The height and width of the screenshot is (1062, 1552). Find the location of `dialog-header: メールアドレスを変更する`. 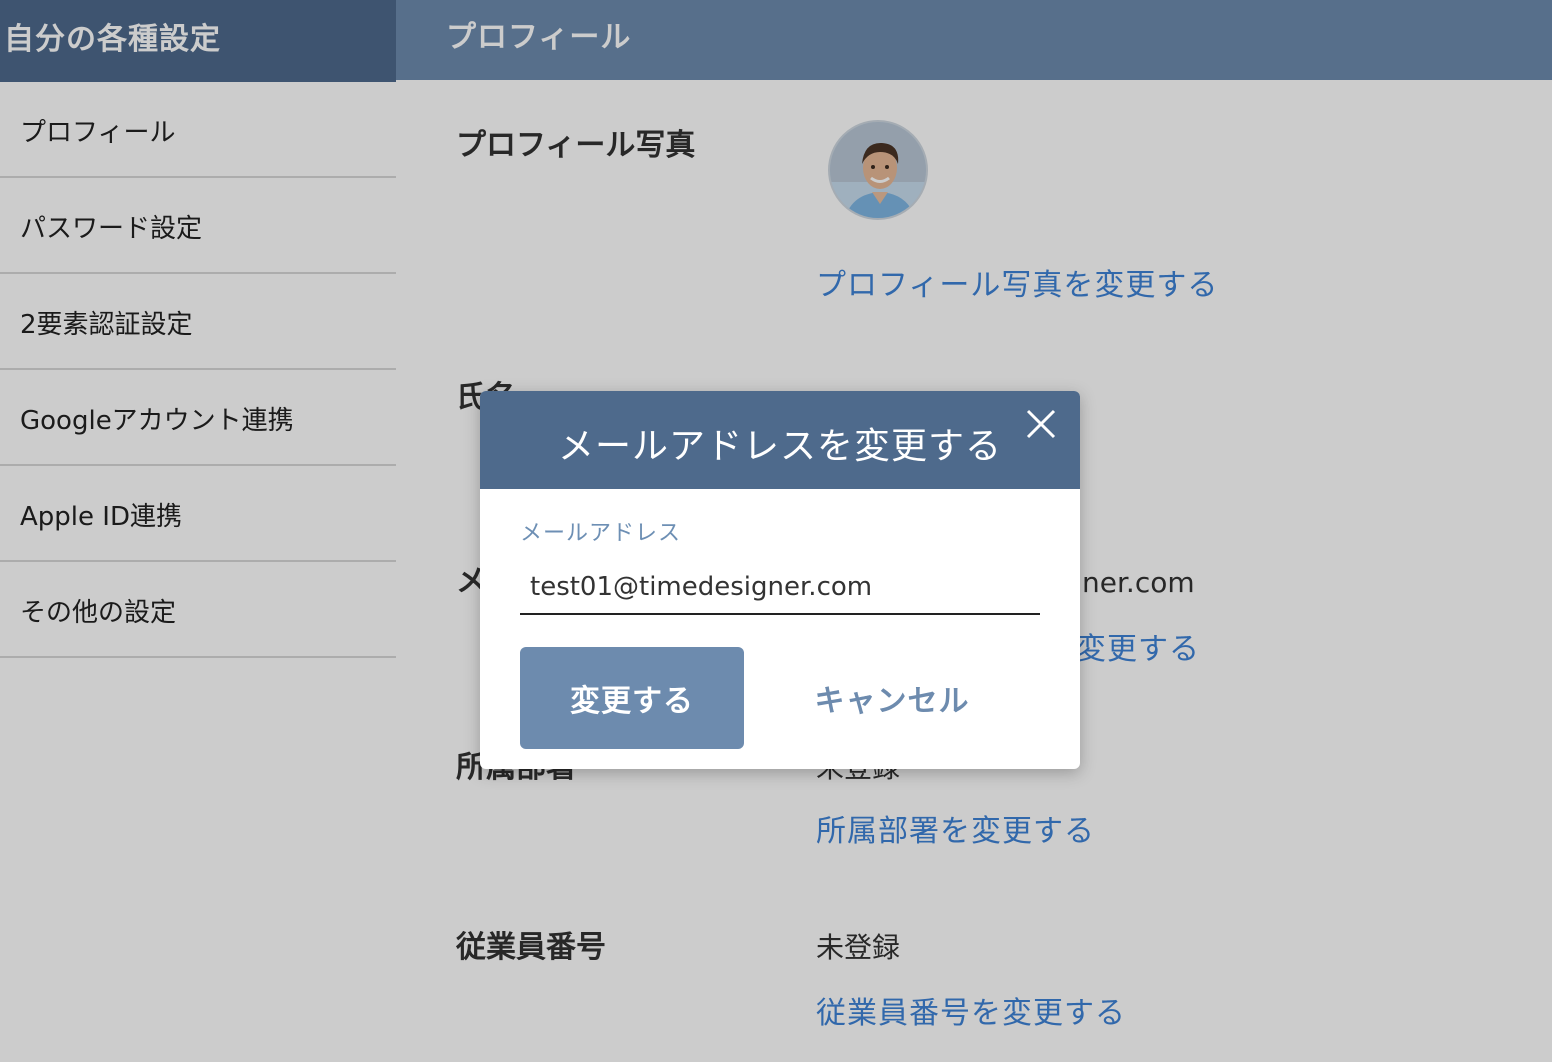

dialog-header: メールアドレスを変更する is located at coordinates (780, 440).